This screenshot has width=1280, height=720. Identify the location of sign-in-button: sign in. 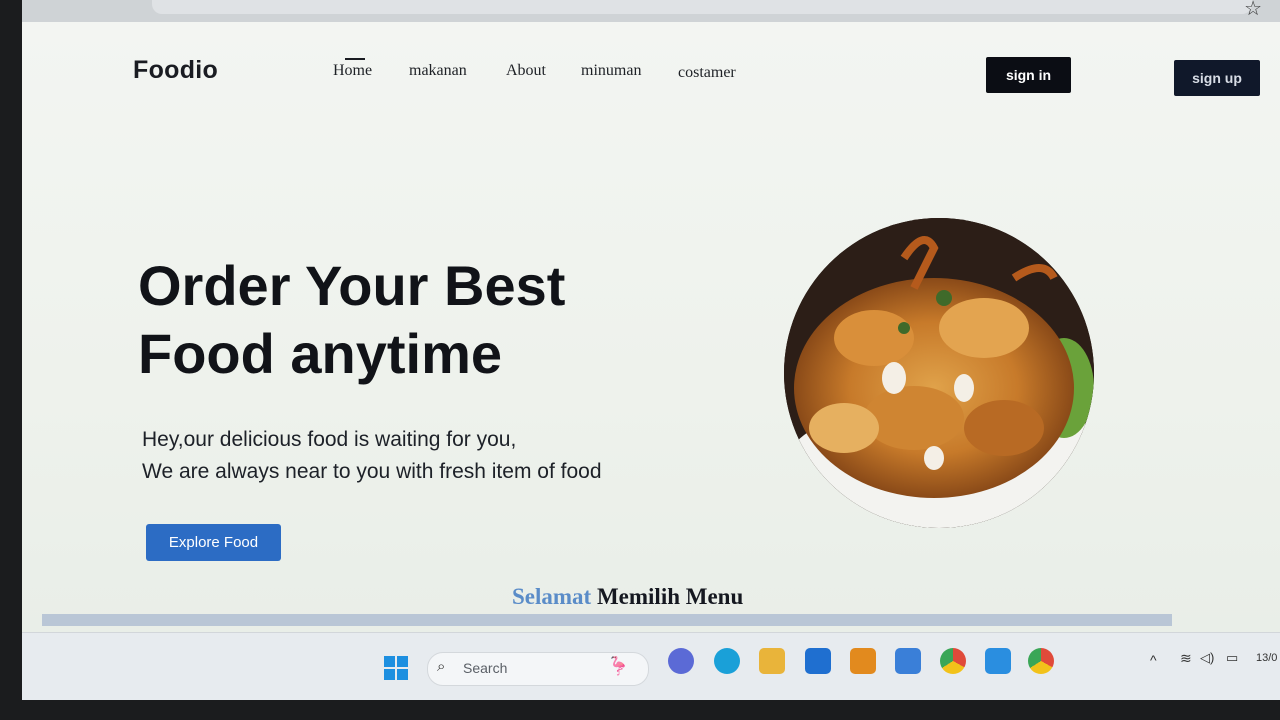
(1028, 75).